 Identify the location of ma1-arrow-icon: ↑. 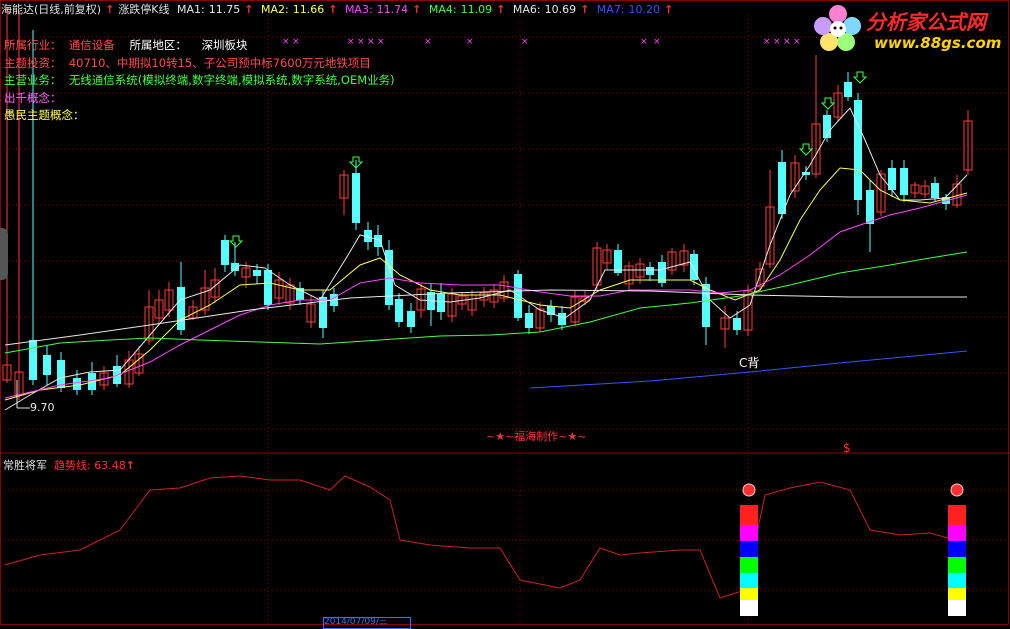
(249, 9).